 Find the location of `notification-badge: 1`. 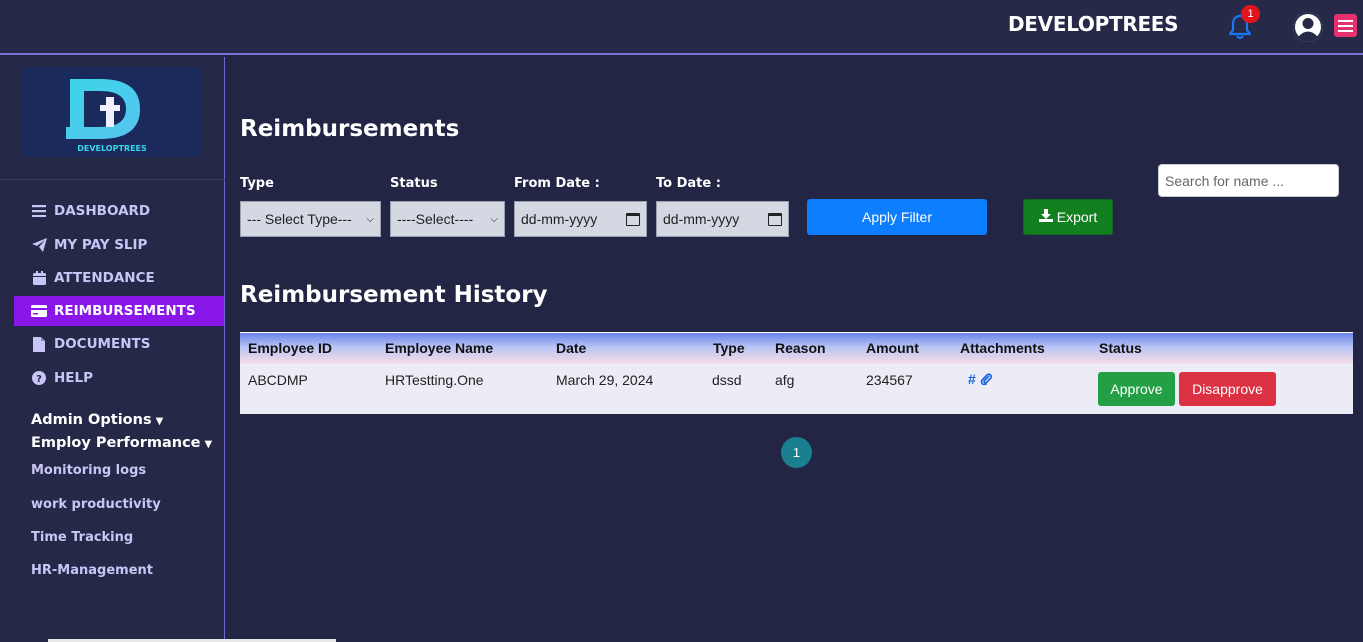

notification-badge: 1 is located at coordinates (1250, 14).